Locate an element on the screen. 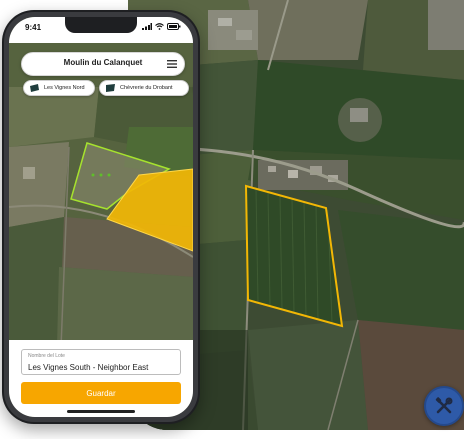 Image resolution: width=464 pixels, height=439 pixels. status-bar: 9:41 is located at coordinates (101, 30).